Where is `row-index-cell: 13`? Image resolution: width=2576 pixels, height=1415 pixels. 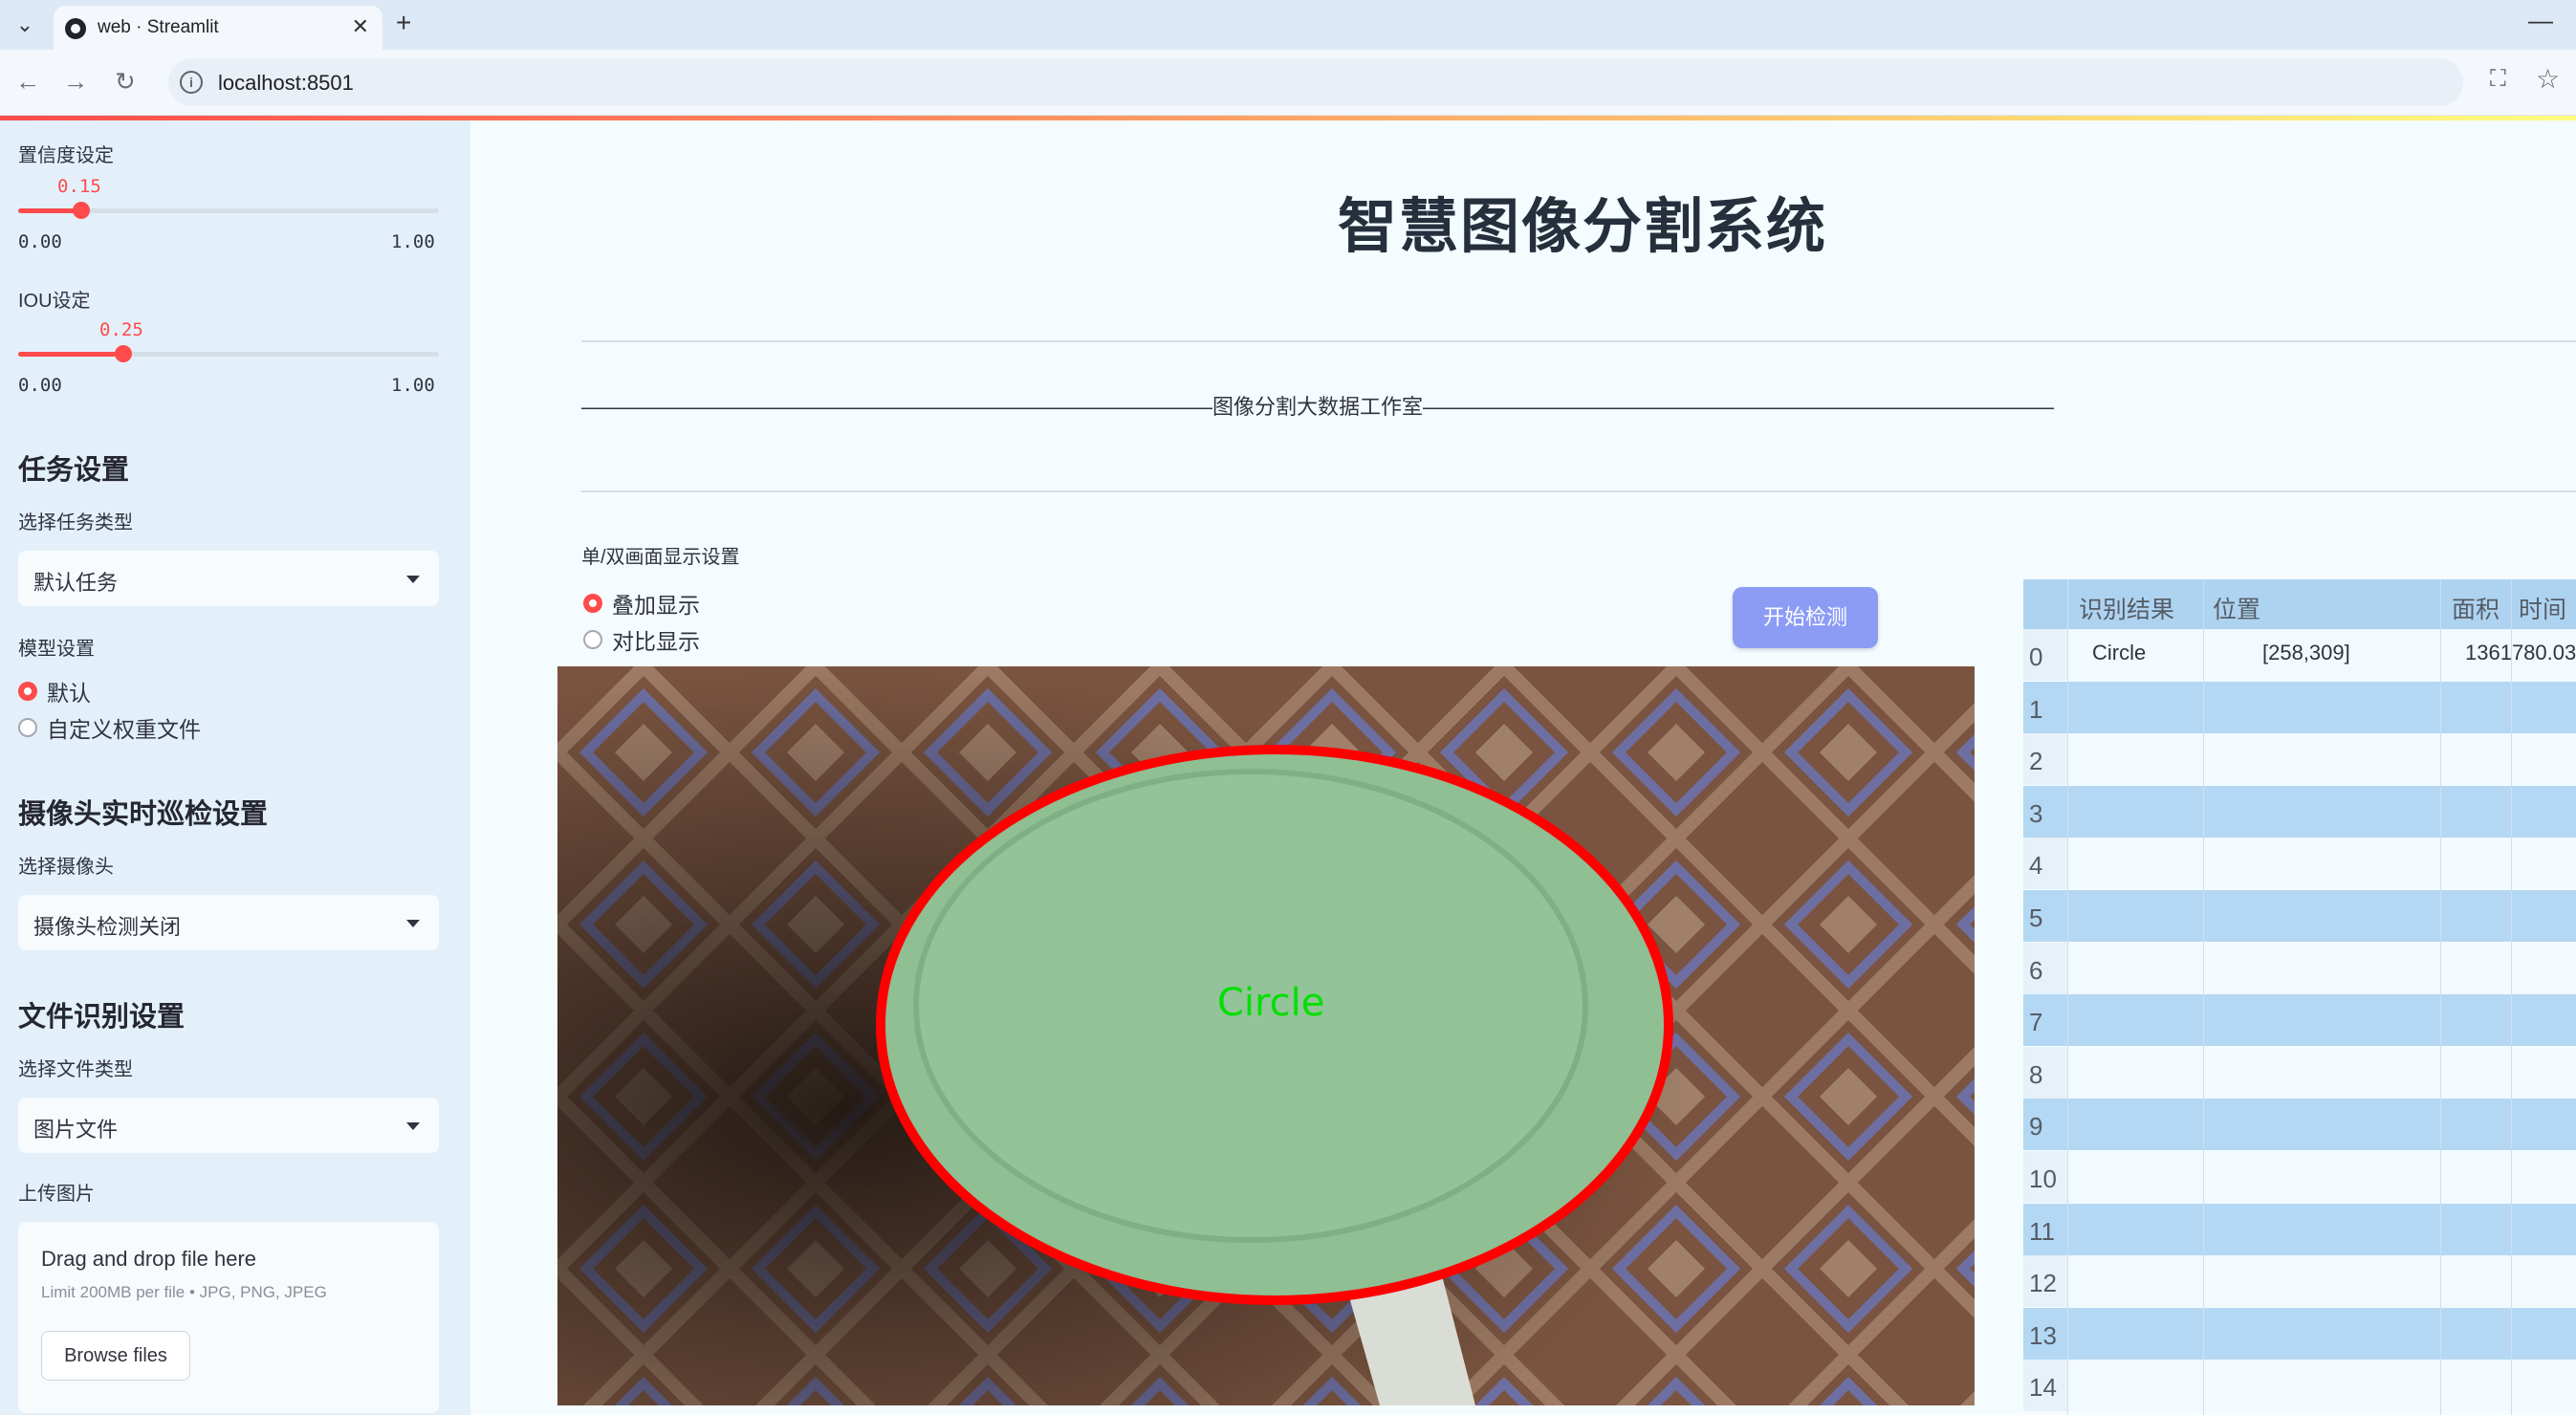 row-index-cell: 13 is located at coordinates (2045, 1334).